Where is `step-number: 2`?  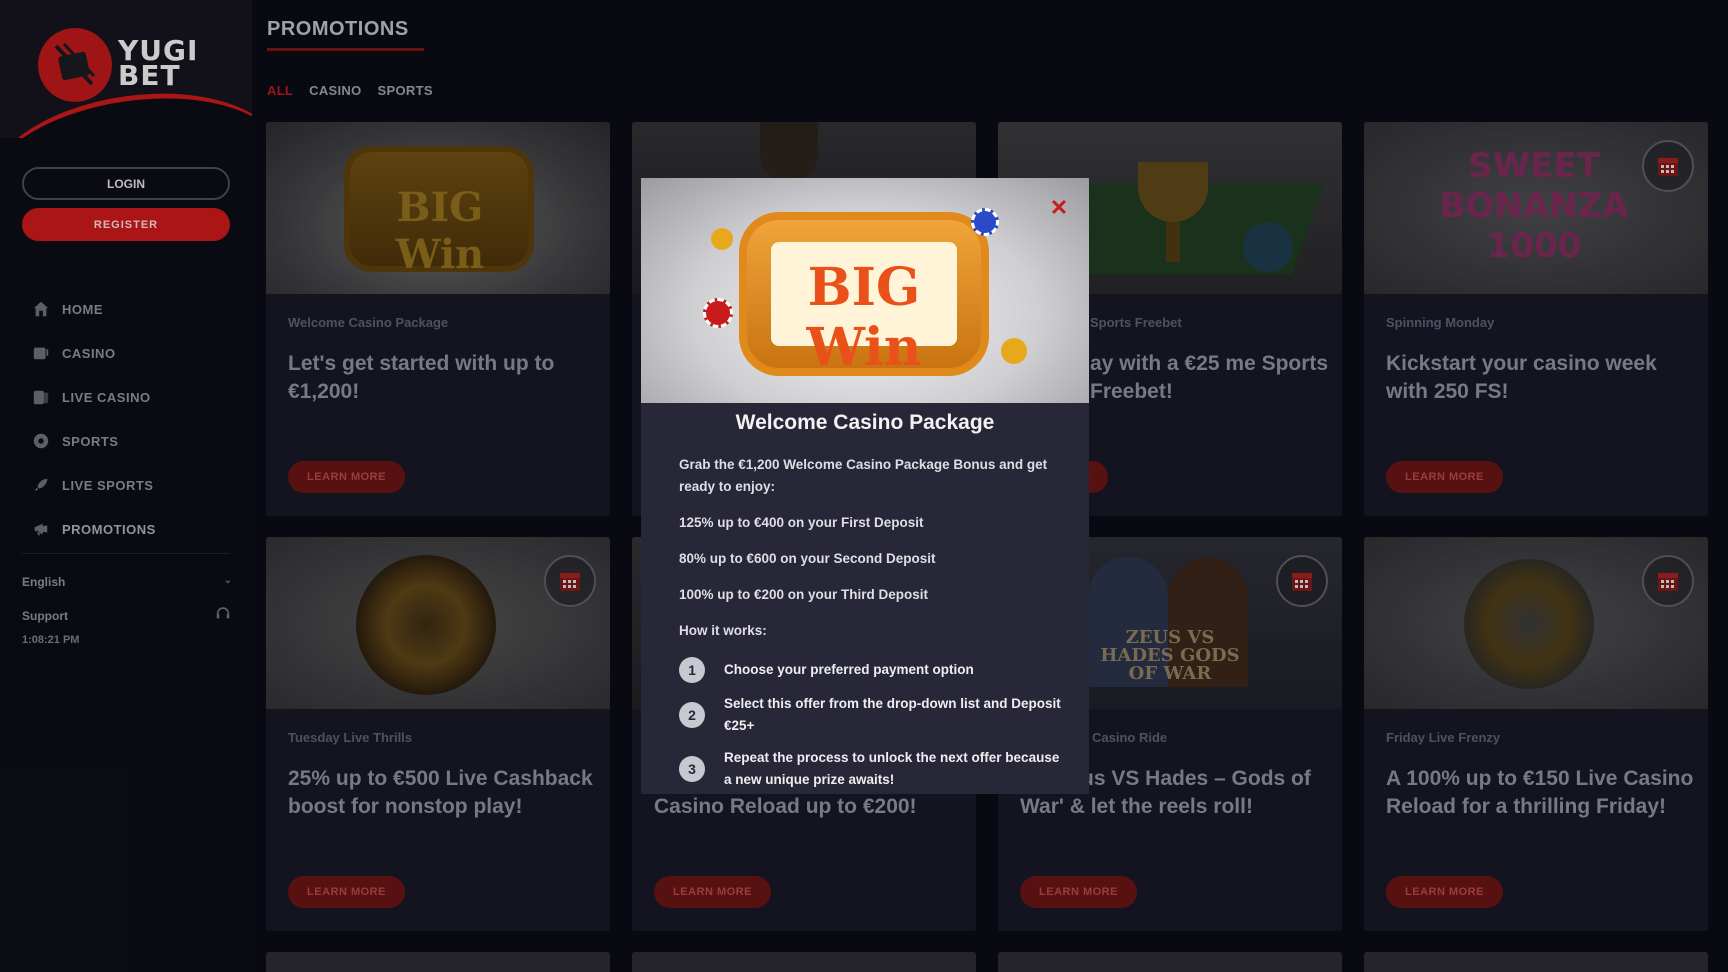 step-number: 2 is located at coordinates (692, 715).